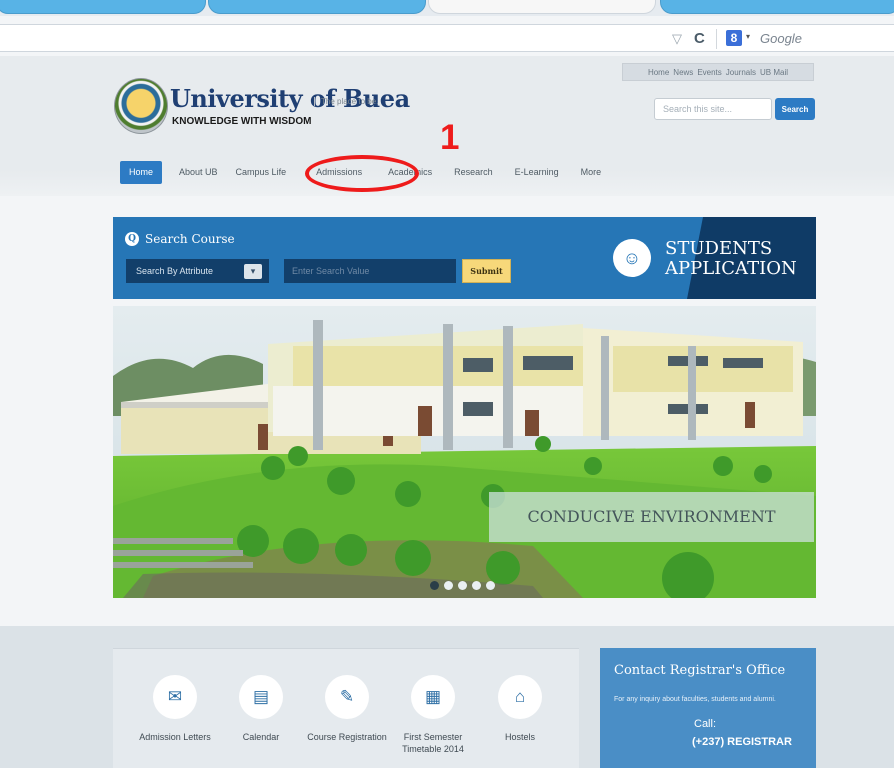  Describe the element at coordinates (716, 39) in the screenshot. I see `toolbar-divider` at that location.